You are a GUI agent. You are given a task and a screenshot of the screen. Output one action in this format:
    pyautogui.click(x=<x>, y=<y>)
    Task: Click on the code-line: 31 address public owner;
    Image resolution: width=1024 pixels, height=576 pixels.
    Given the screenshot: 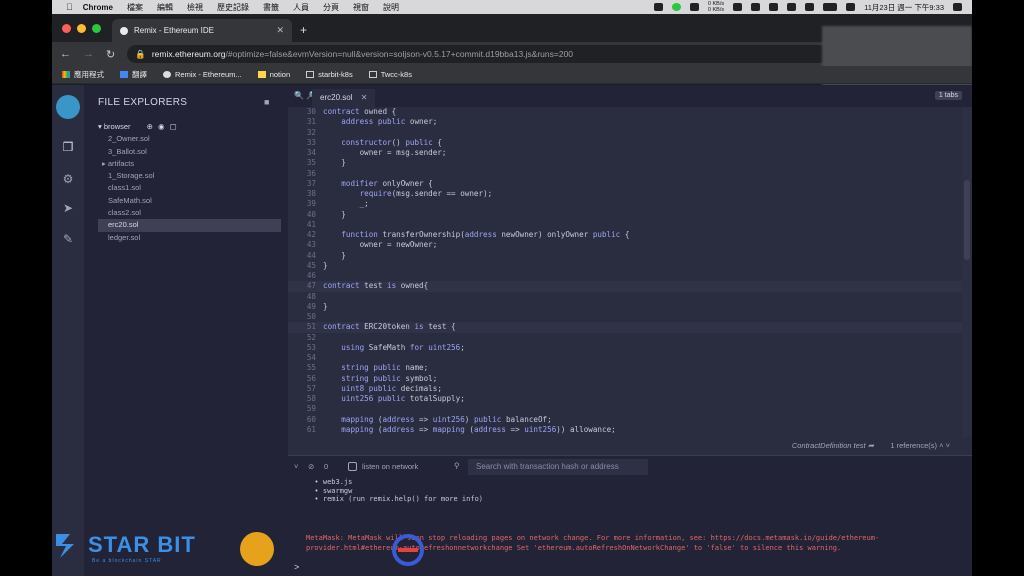 What is the action you would take?
    pyautogui.click(x=630, y=122)
    